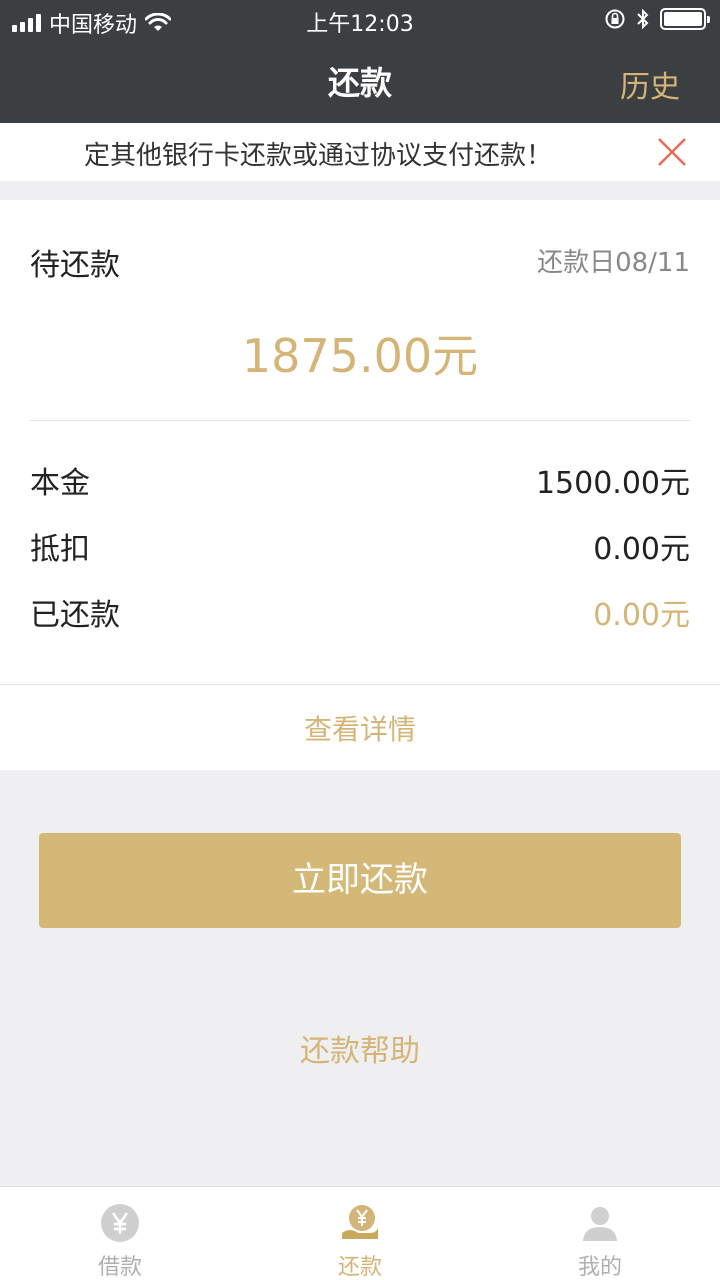  Describe the element at coordinates (641, 549) in the screenshot. I see `deduction-value: 0.00元` at that location.